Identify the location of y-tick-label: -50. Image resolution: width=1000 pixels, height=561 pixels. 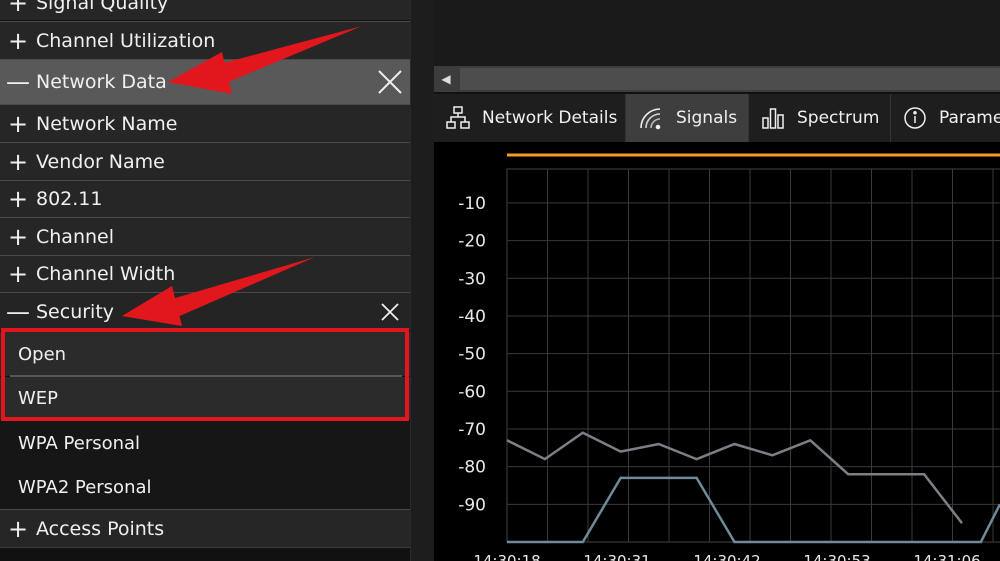
(472, 355).